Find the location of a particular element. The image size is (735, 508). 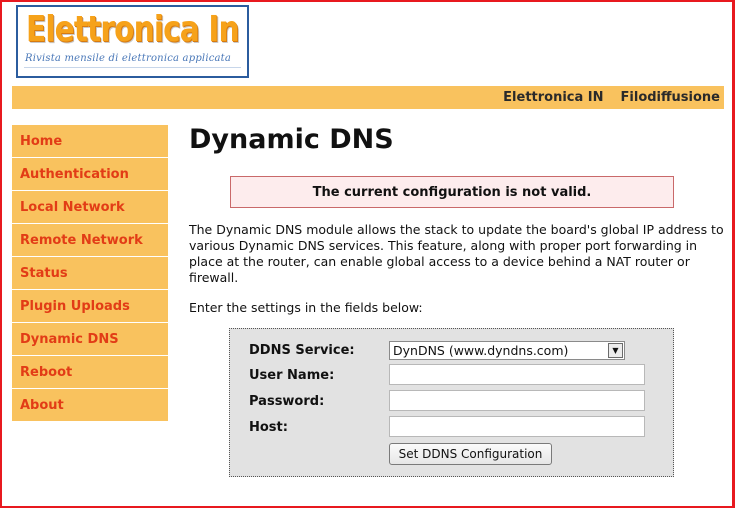

sidebar-item-status: Status is located at coordinates (90, 273).